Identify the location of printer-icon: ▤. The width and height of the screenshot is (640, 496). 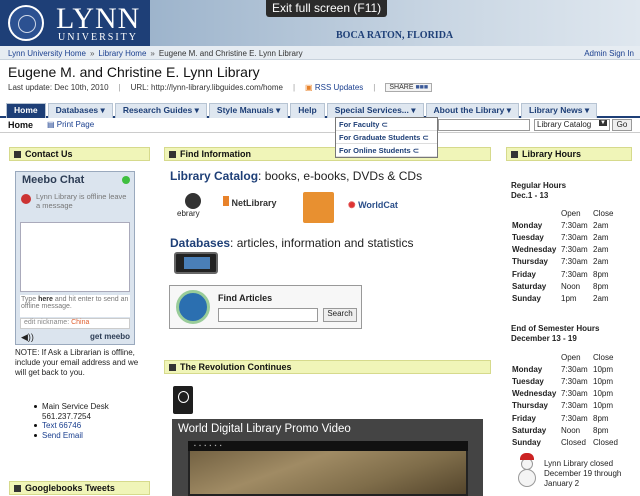
(52, 124).